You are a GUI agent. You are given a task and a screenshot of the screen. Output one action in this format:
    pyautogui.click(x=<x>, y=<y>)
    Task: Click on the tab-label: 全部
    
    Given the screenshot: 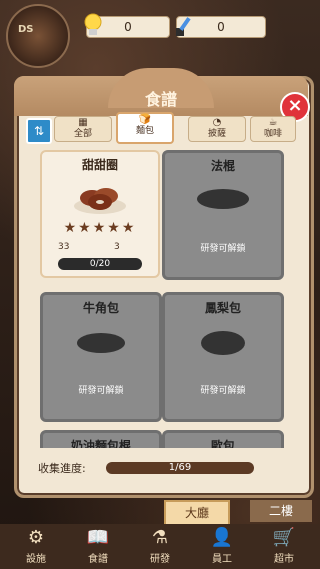 What is the action you would take?
    pyautogui.click(x=82, y=134)
    